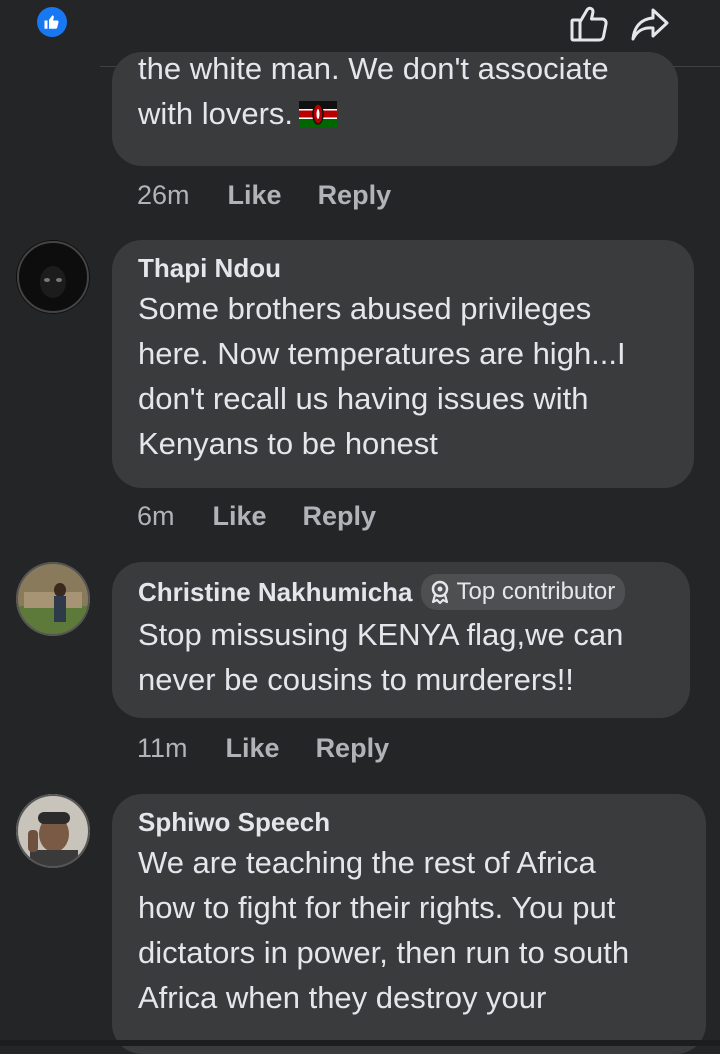 The width and height of the screenshot is (720, 1054). I want to click on comment-meta: 11m Like Reply, so click(263, 748).